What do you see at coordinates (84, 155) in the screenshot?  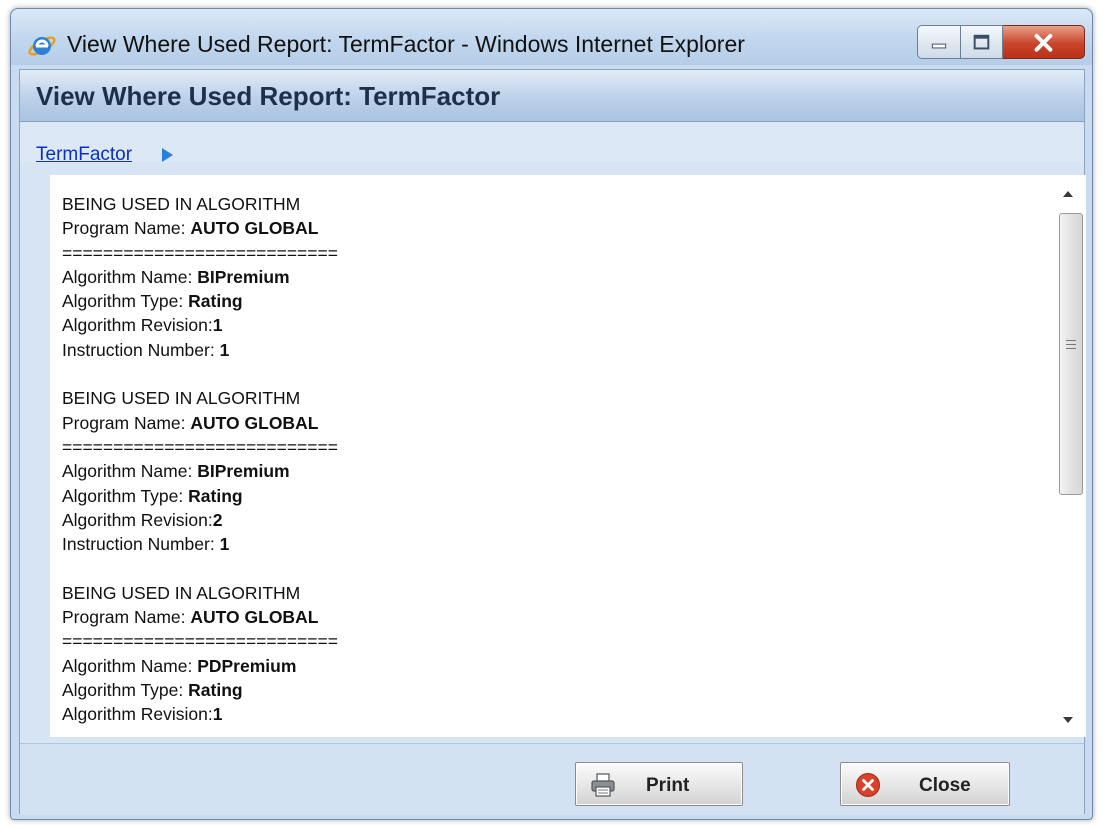 I see `breadcrumb-link-termfactor: TermFactor` at bounding box center [84, 155].